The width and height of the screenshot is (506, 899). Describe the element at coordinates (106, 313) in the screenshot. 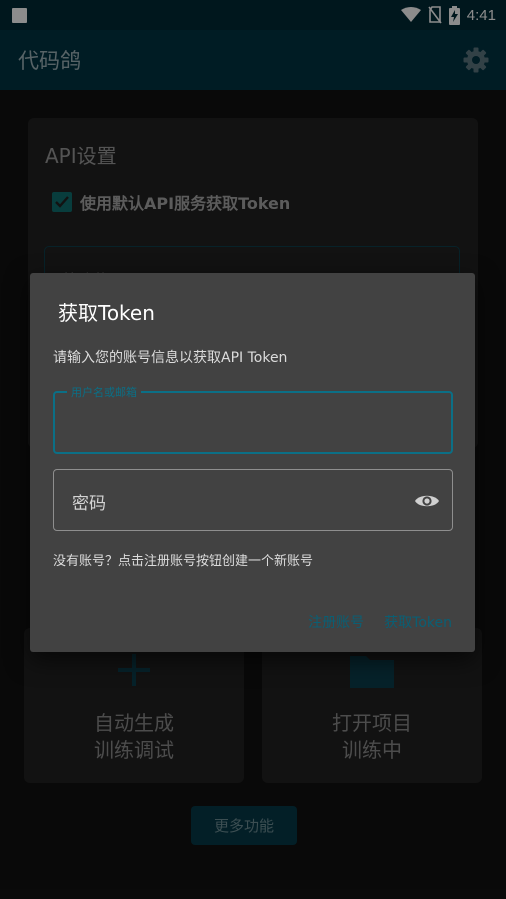

I see `dialog-title: 获取Token` at that location.